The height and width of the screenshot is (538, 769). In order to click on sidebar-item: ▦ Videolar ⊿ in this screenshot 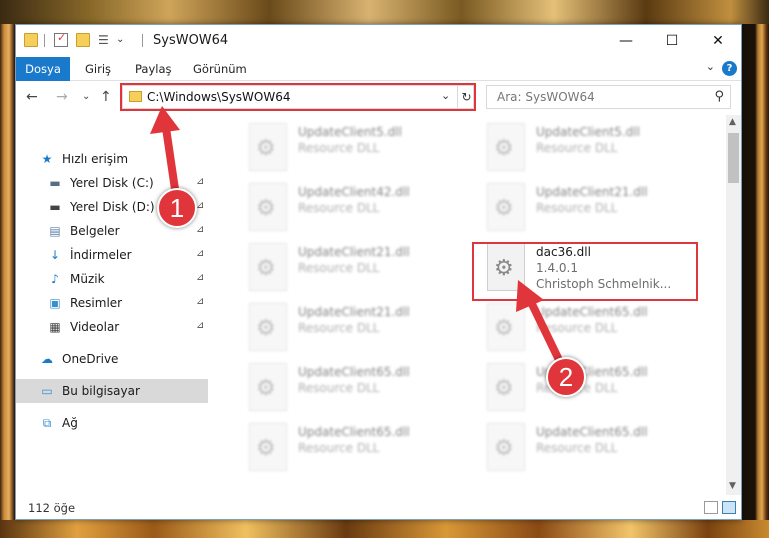, I will do `click(112, 327)`.